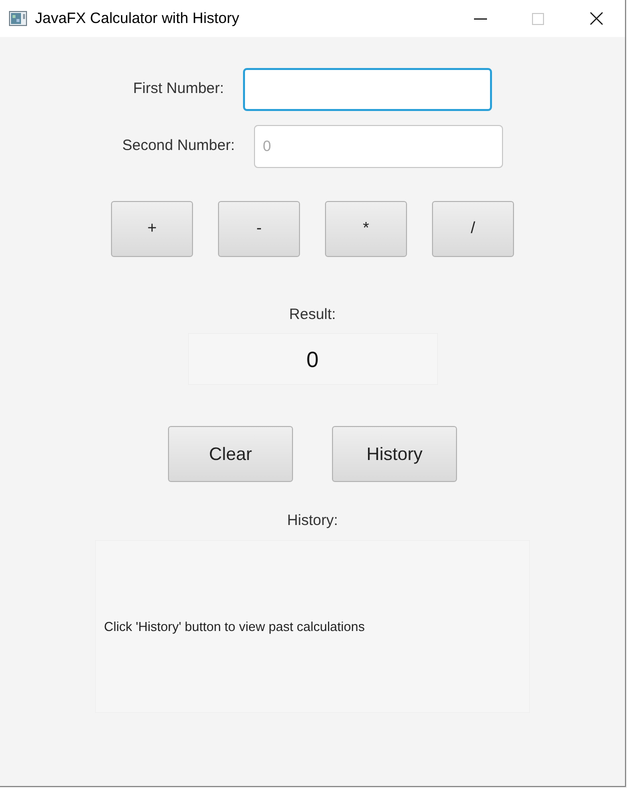 This screenshot has width=627, height=788. What do you see at coordinates (234, 627) in the screenshot?
I see `history-message: Click 'History' button to view past calculations` at bounding box center [234, 627].